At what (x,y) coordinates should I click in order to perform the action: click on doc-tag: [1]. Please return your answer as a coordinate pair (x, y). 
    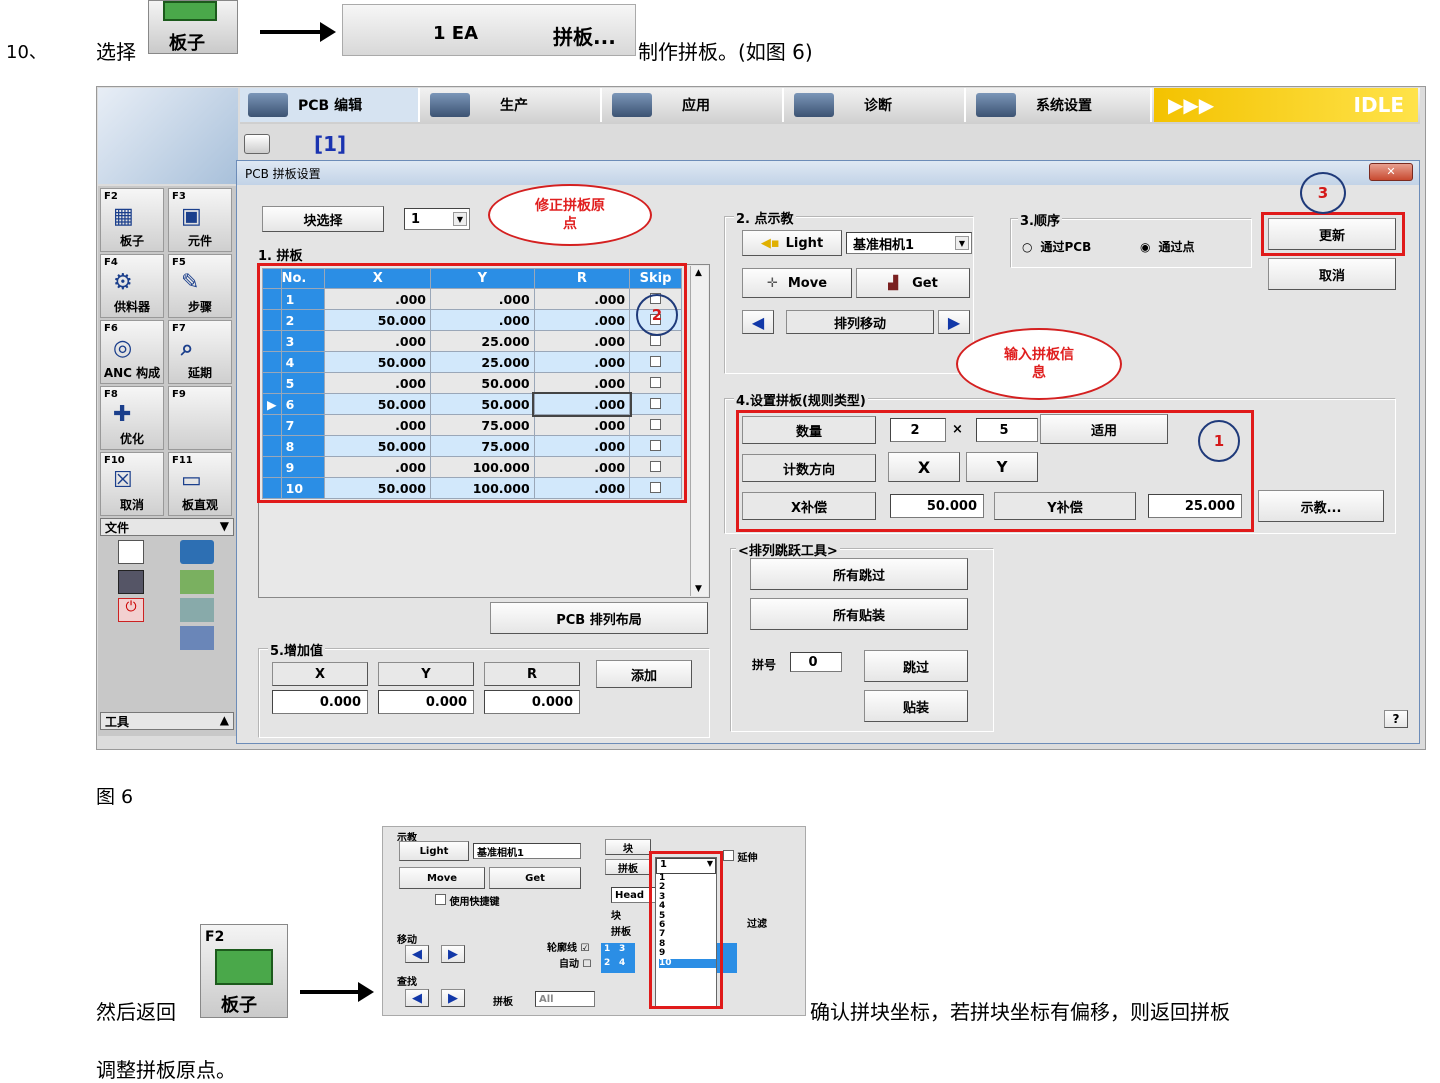
    Looking at the image, I should click on (330, 144).